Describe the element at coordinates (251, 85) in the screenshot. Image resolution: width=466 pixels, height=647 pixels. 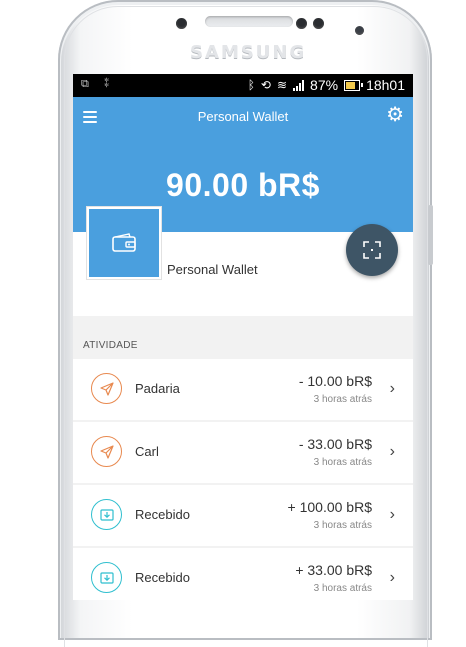
I see `bluetooth-icon: ᛒ` at that location.